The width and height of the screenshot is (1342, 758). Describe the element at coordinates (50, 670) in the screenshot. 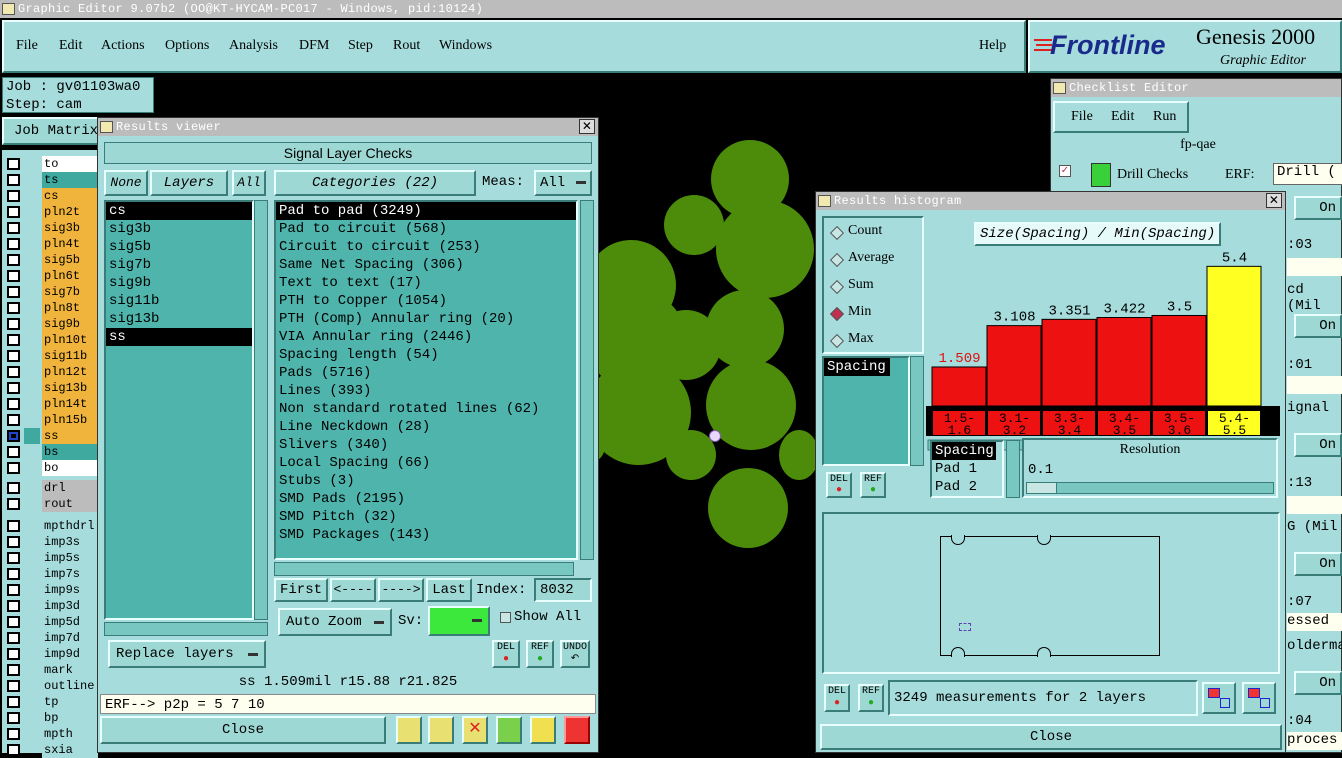

I see `layer-row: mark` at that location.